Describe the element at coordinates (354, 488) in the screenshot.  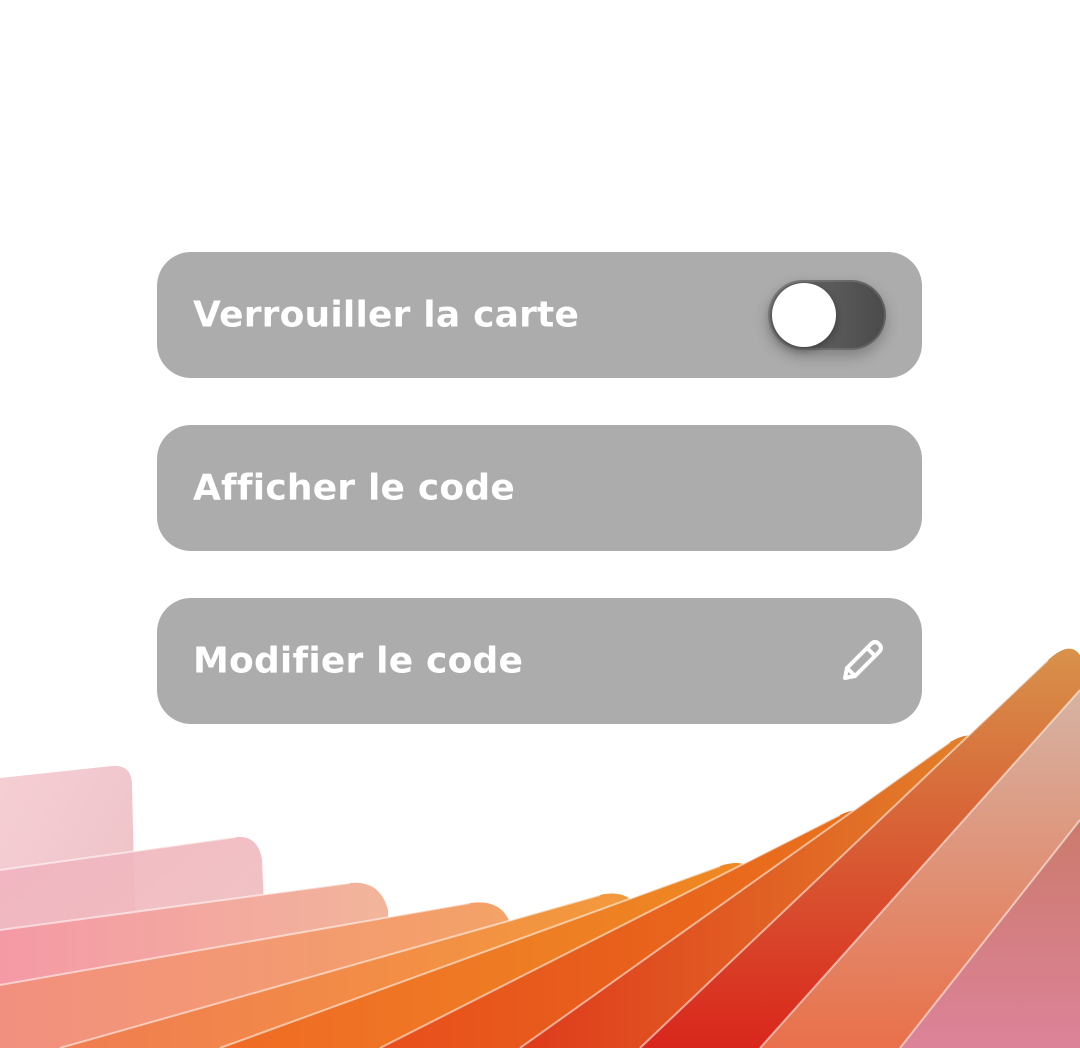
I see `show-code-label: Afficher le code` at that location.